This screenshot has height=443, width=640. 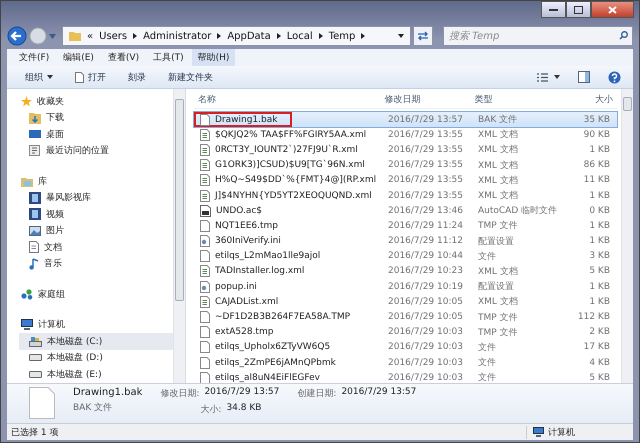 I want to click on address-bar: « Users Administrator AppData Local Temp, so click(x=236, y=36).